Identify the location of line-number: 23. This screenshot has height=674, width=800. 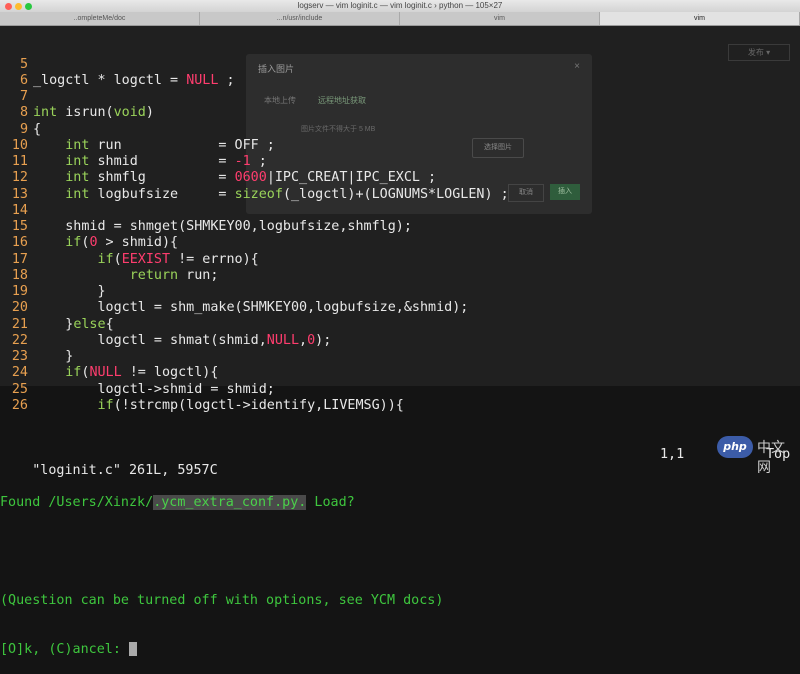
(19, 356).